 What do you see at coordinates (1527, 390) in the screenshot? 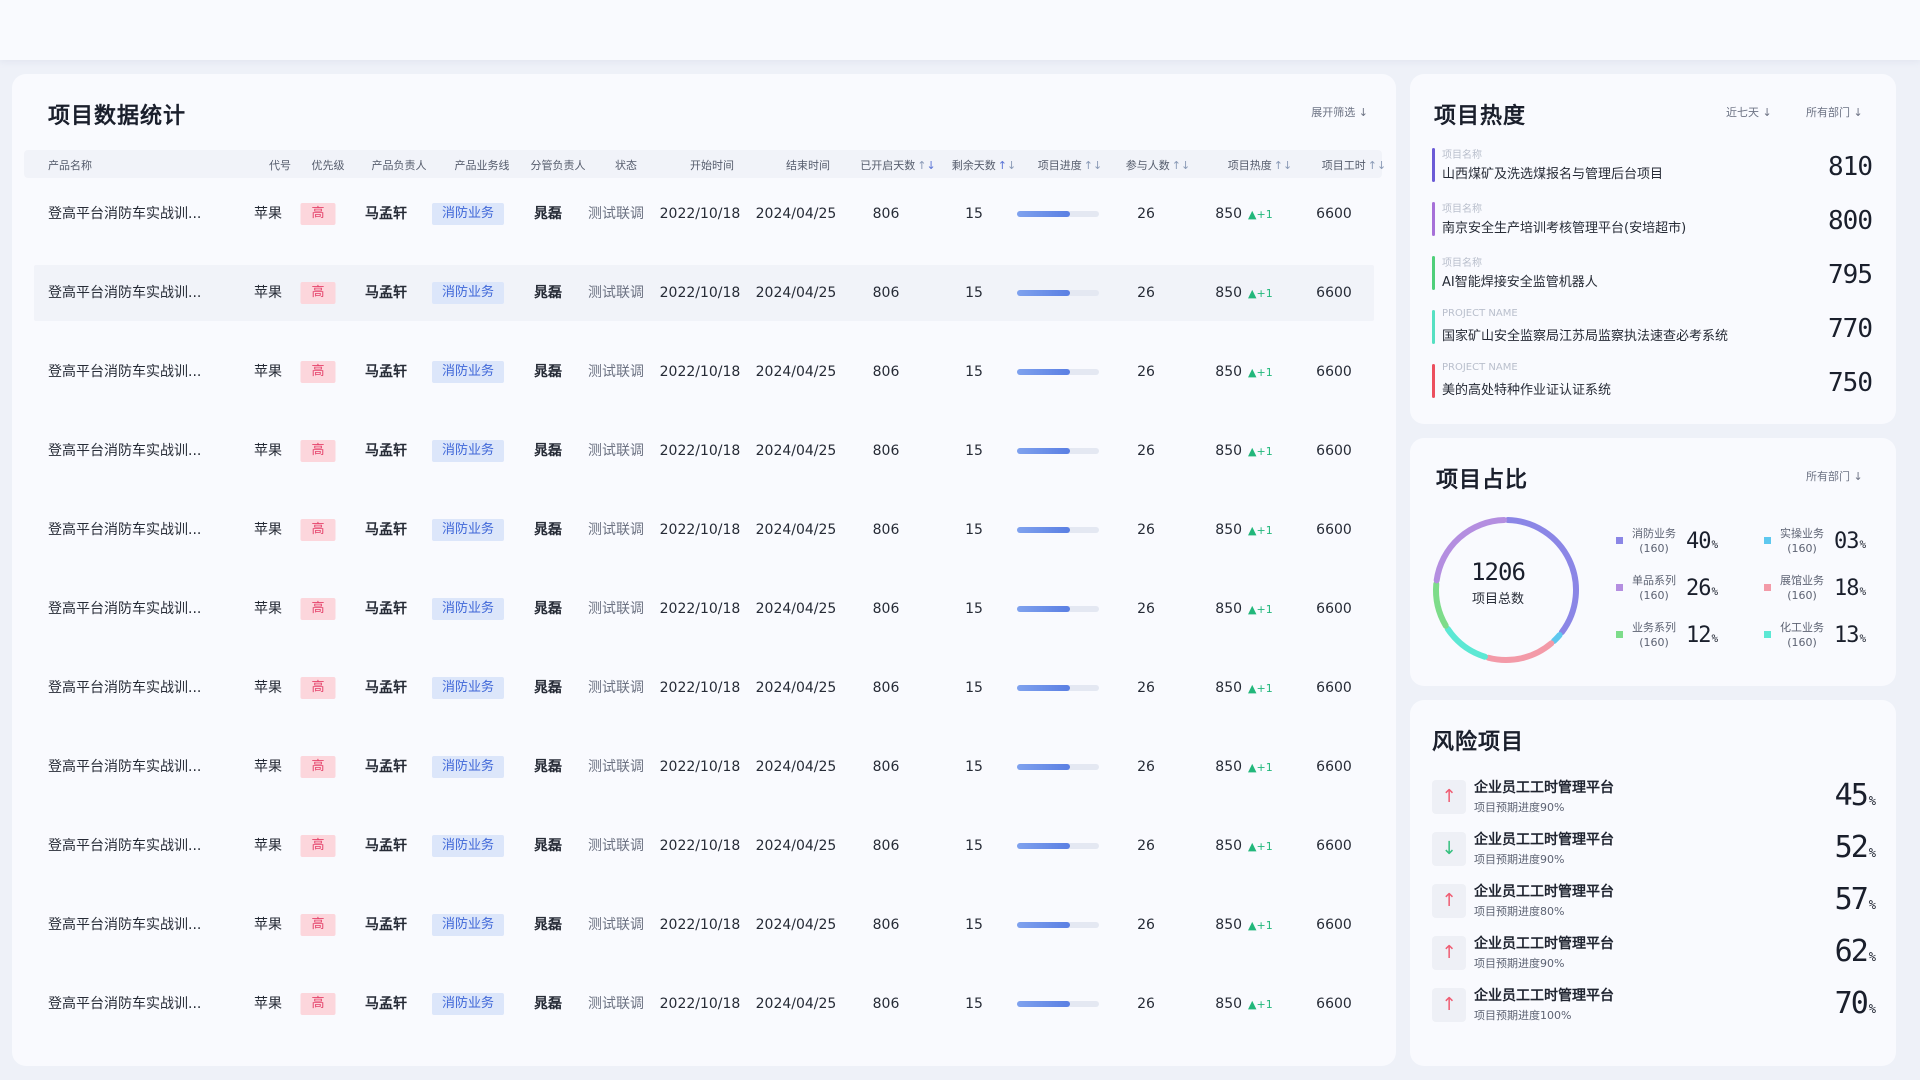
I see `heat-item-name: 美的高处特种作业证认证系统` at bounding box center [1527, 390].